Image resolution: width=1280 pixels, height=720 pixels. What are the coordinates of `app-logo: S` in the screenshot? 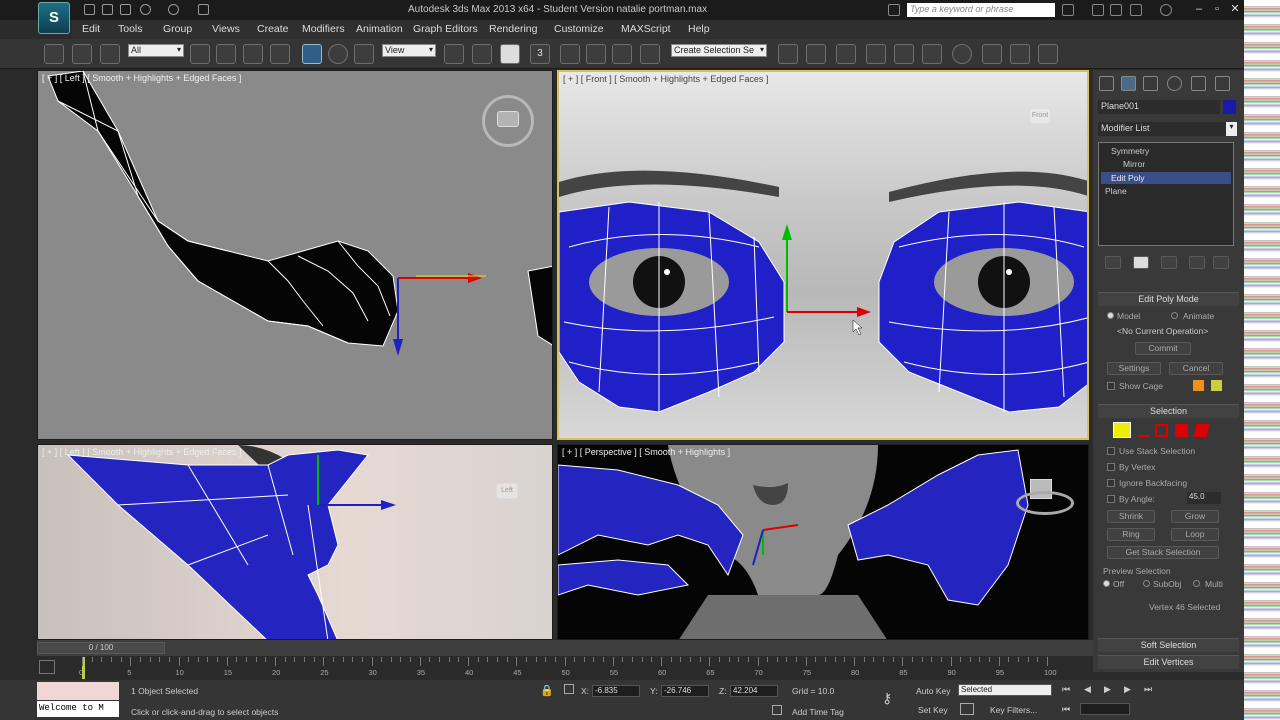 It's located at (54, 18).